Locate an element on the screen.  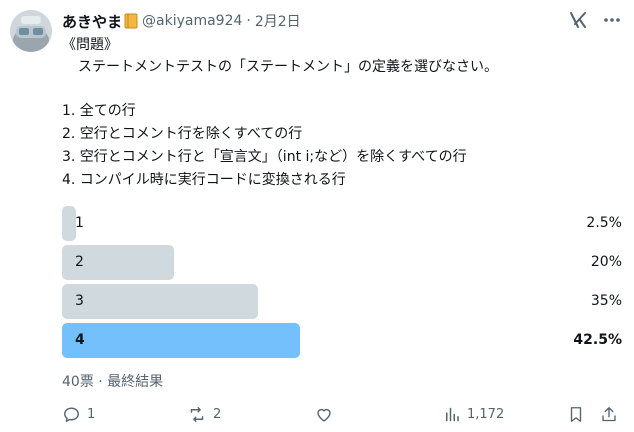
poll-label: 4 is located at coordinates (80, 340).